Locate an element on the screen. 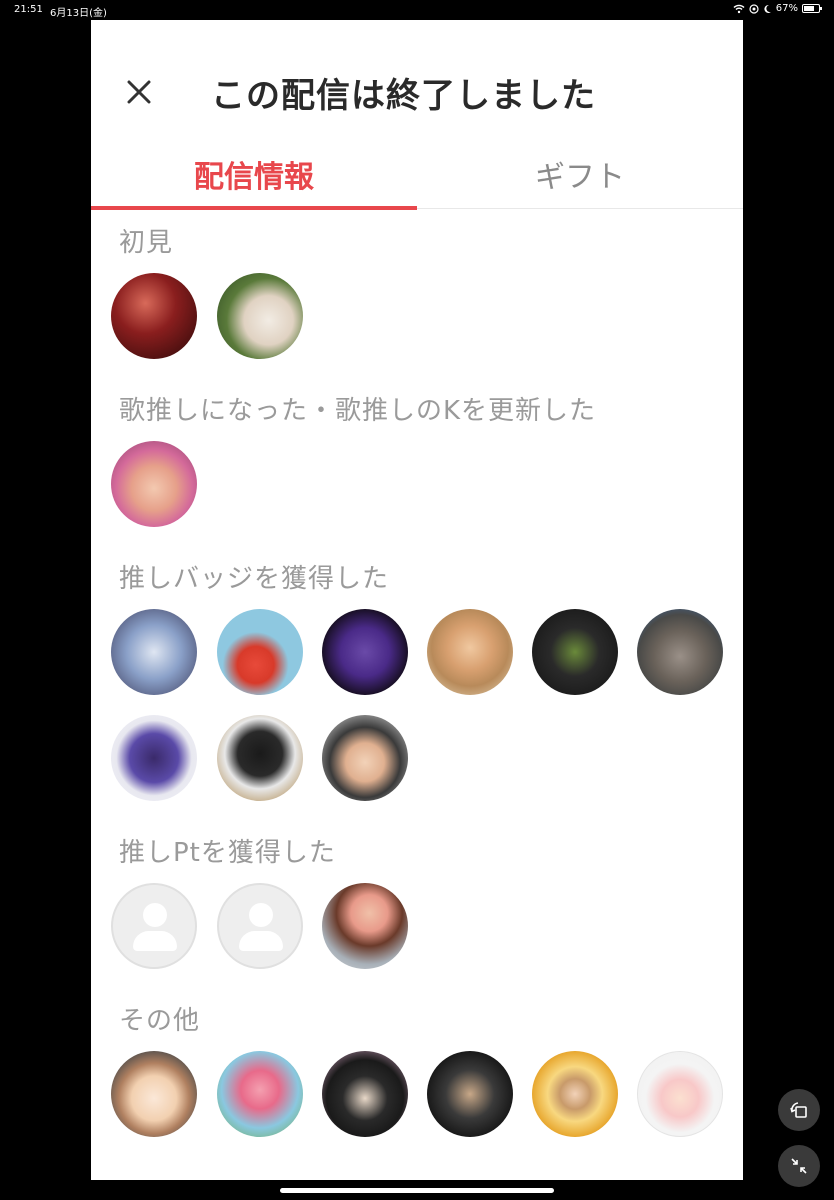  active-tab-indicator is located at coordinates (254, 208).